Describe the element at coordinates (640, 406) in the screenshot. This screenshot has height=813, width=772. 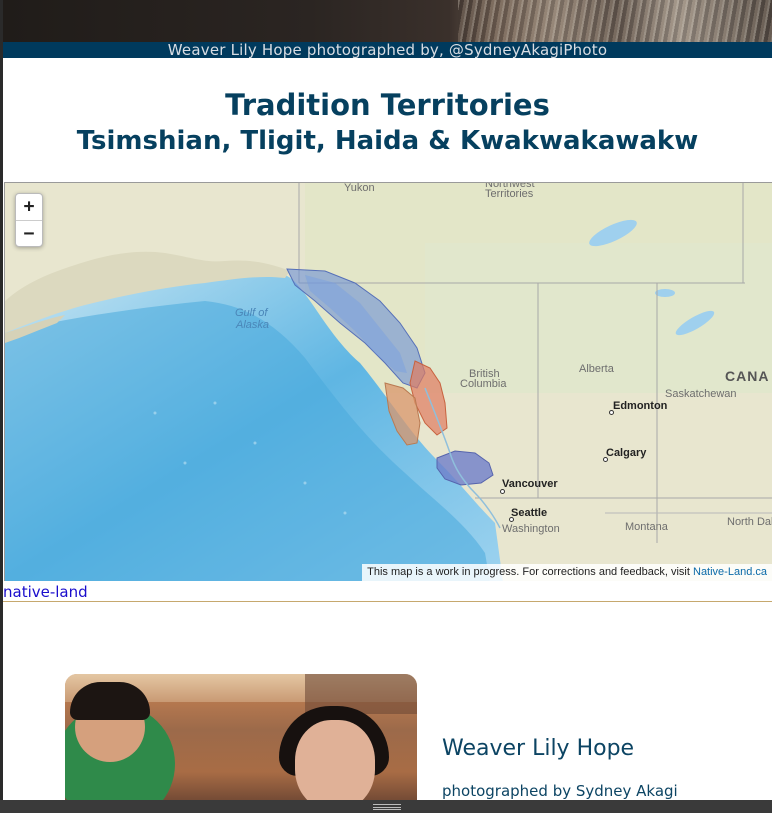
I see `map-label-edmonton: Edmonton` at that location.